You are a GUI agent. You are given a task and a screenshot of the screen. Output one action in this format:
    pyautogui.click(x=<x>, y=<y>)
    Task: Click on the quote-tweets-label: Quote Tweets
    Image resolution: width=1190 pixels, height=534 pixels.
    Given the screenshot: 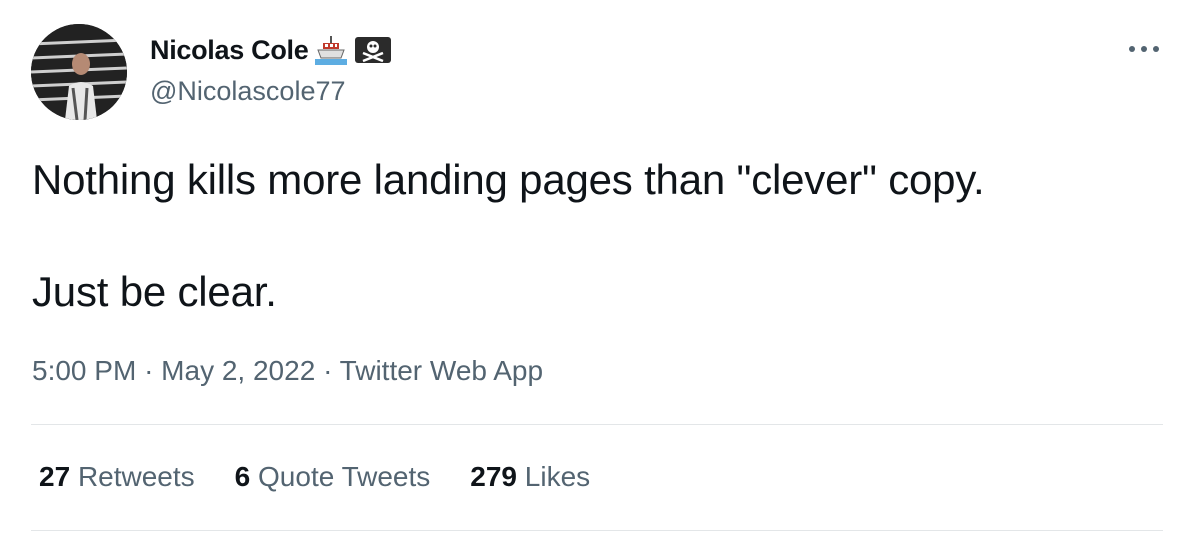 What is the action you would take?
    pyautogui.click(x=344, y=476)
    